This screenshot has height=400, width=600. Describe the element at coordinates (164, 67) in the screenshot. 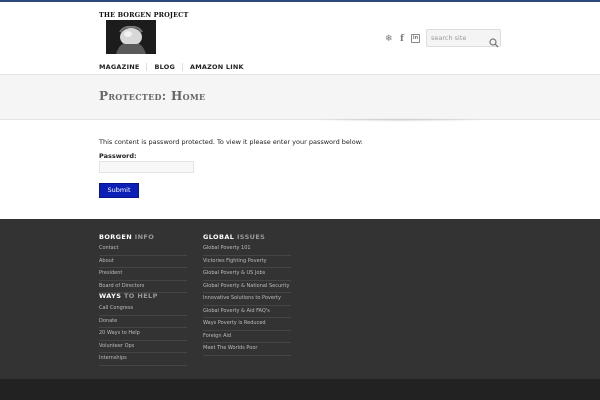

I see `nav-item-blog: BLOG` at that location.